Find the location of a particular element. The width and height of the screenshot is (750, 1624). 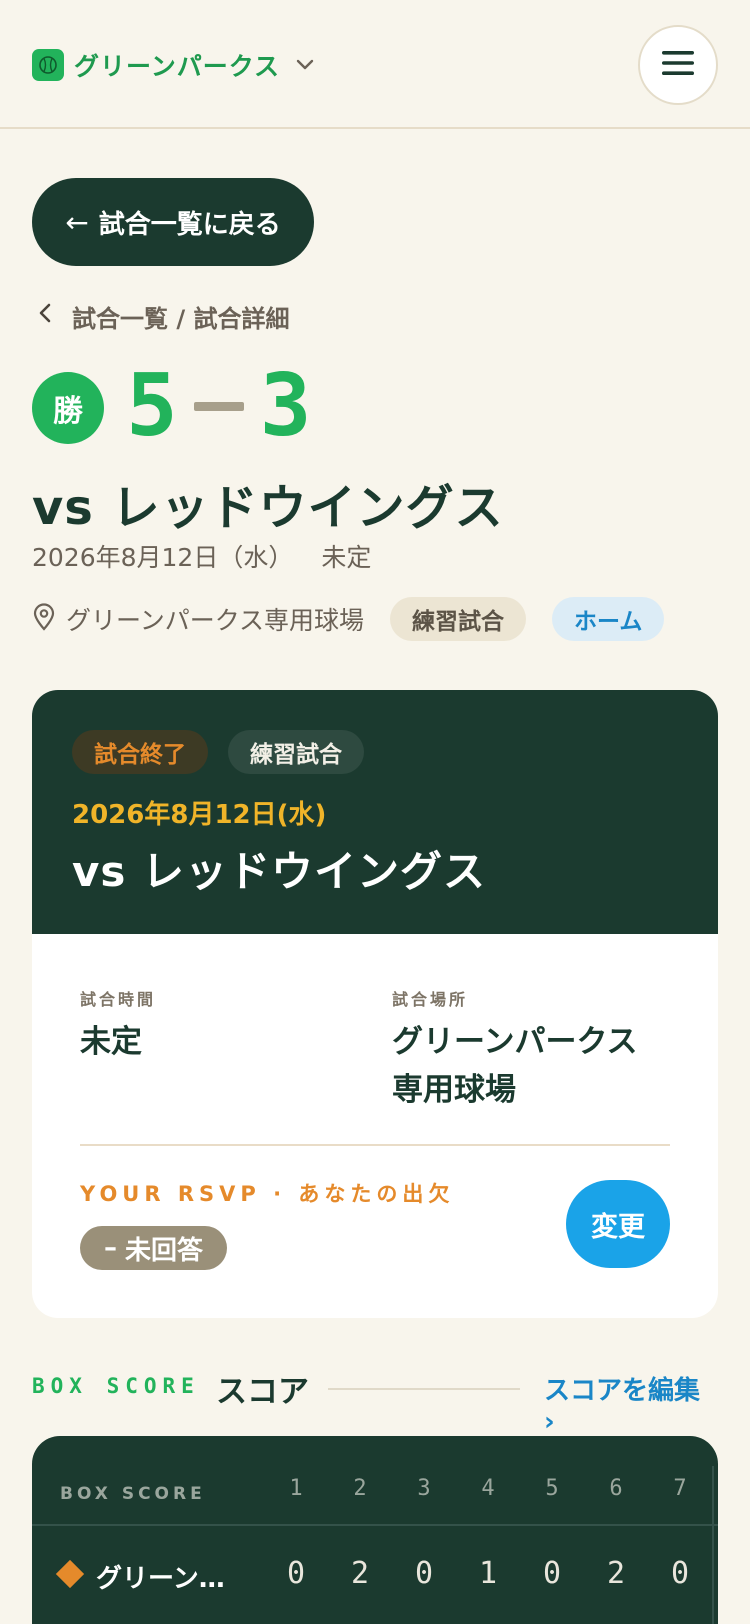

menu-button is located at coordinates (678, 65).